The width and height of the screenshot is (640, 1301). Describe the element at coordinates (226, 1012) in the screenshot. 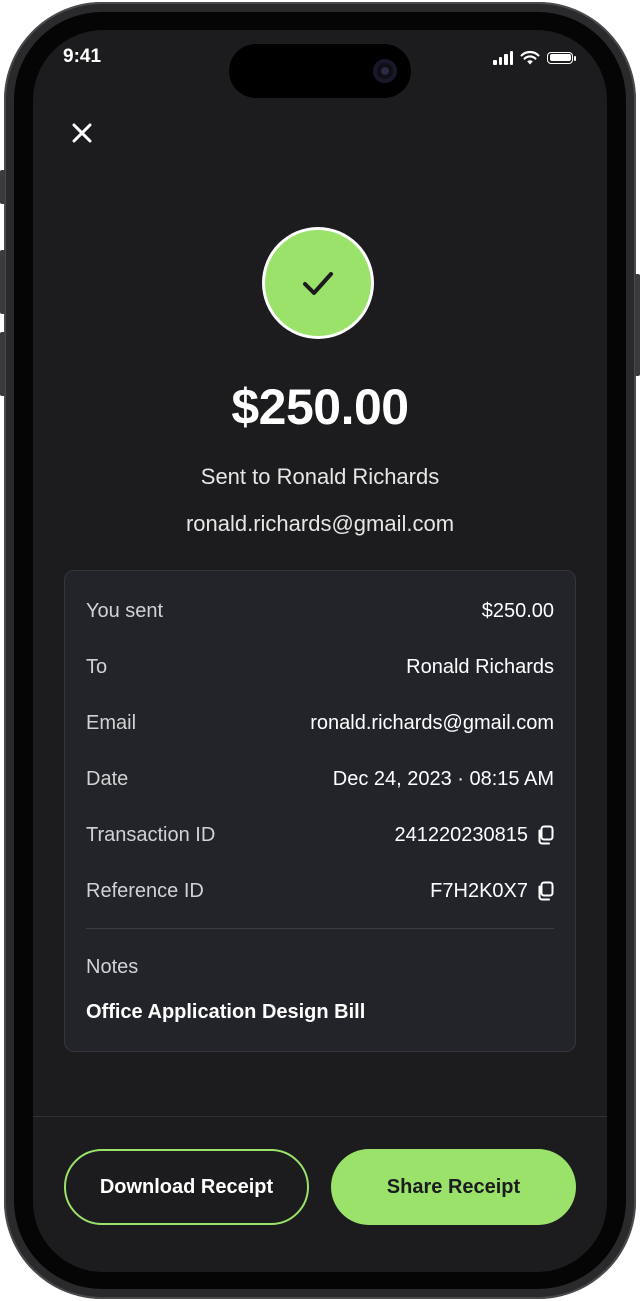

I see `notes-value: Office Application Design Bill` at that location.